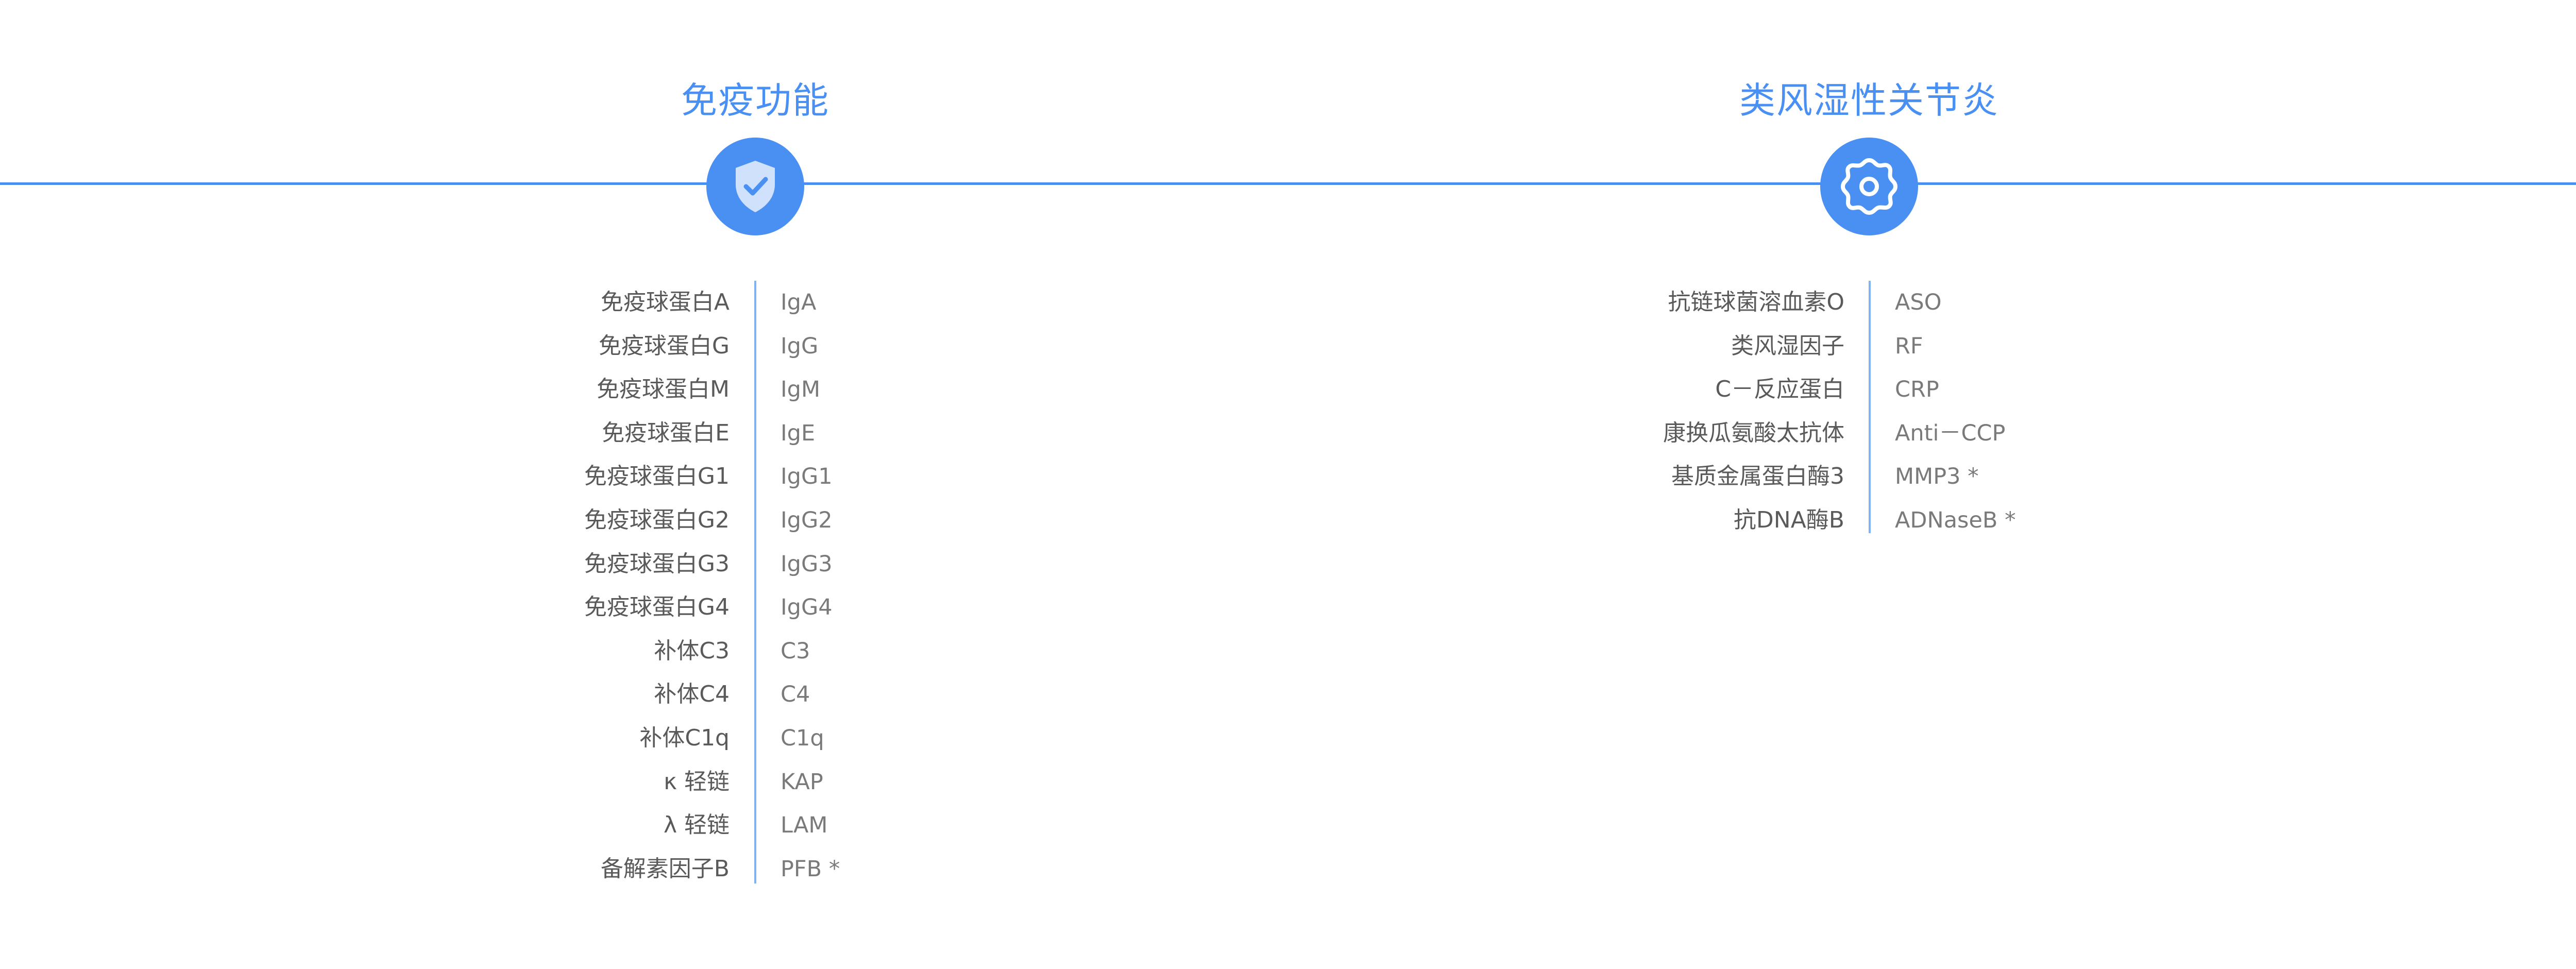  I want to click on shield-check-icon, so click(755, 186).